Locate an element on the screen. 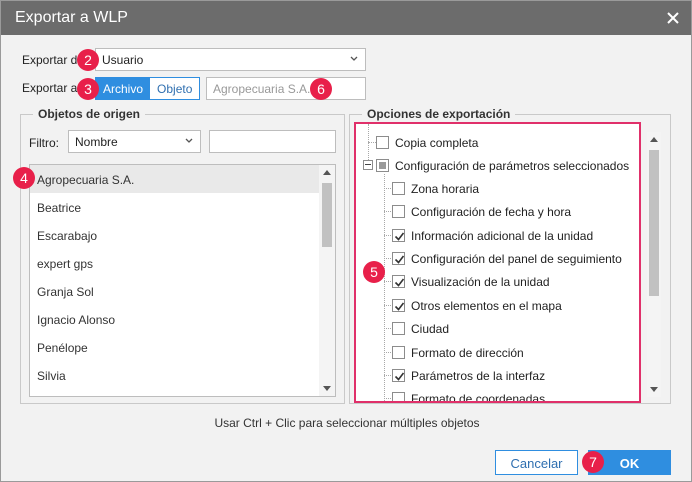 Image resolution: width=692 pixels, height=482 pixels. export-options-legend: Opciones de exportación is located at coordinates (439, 114).